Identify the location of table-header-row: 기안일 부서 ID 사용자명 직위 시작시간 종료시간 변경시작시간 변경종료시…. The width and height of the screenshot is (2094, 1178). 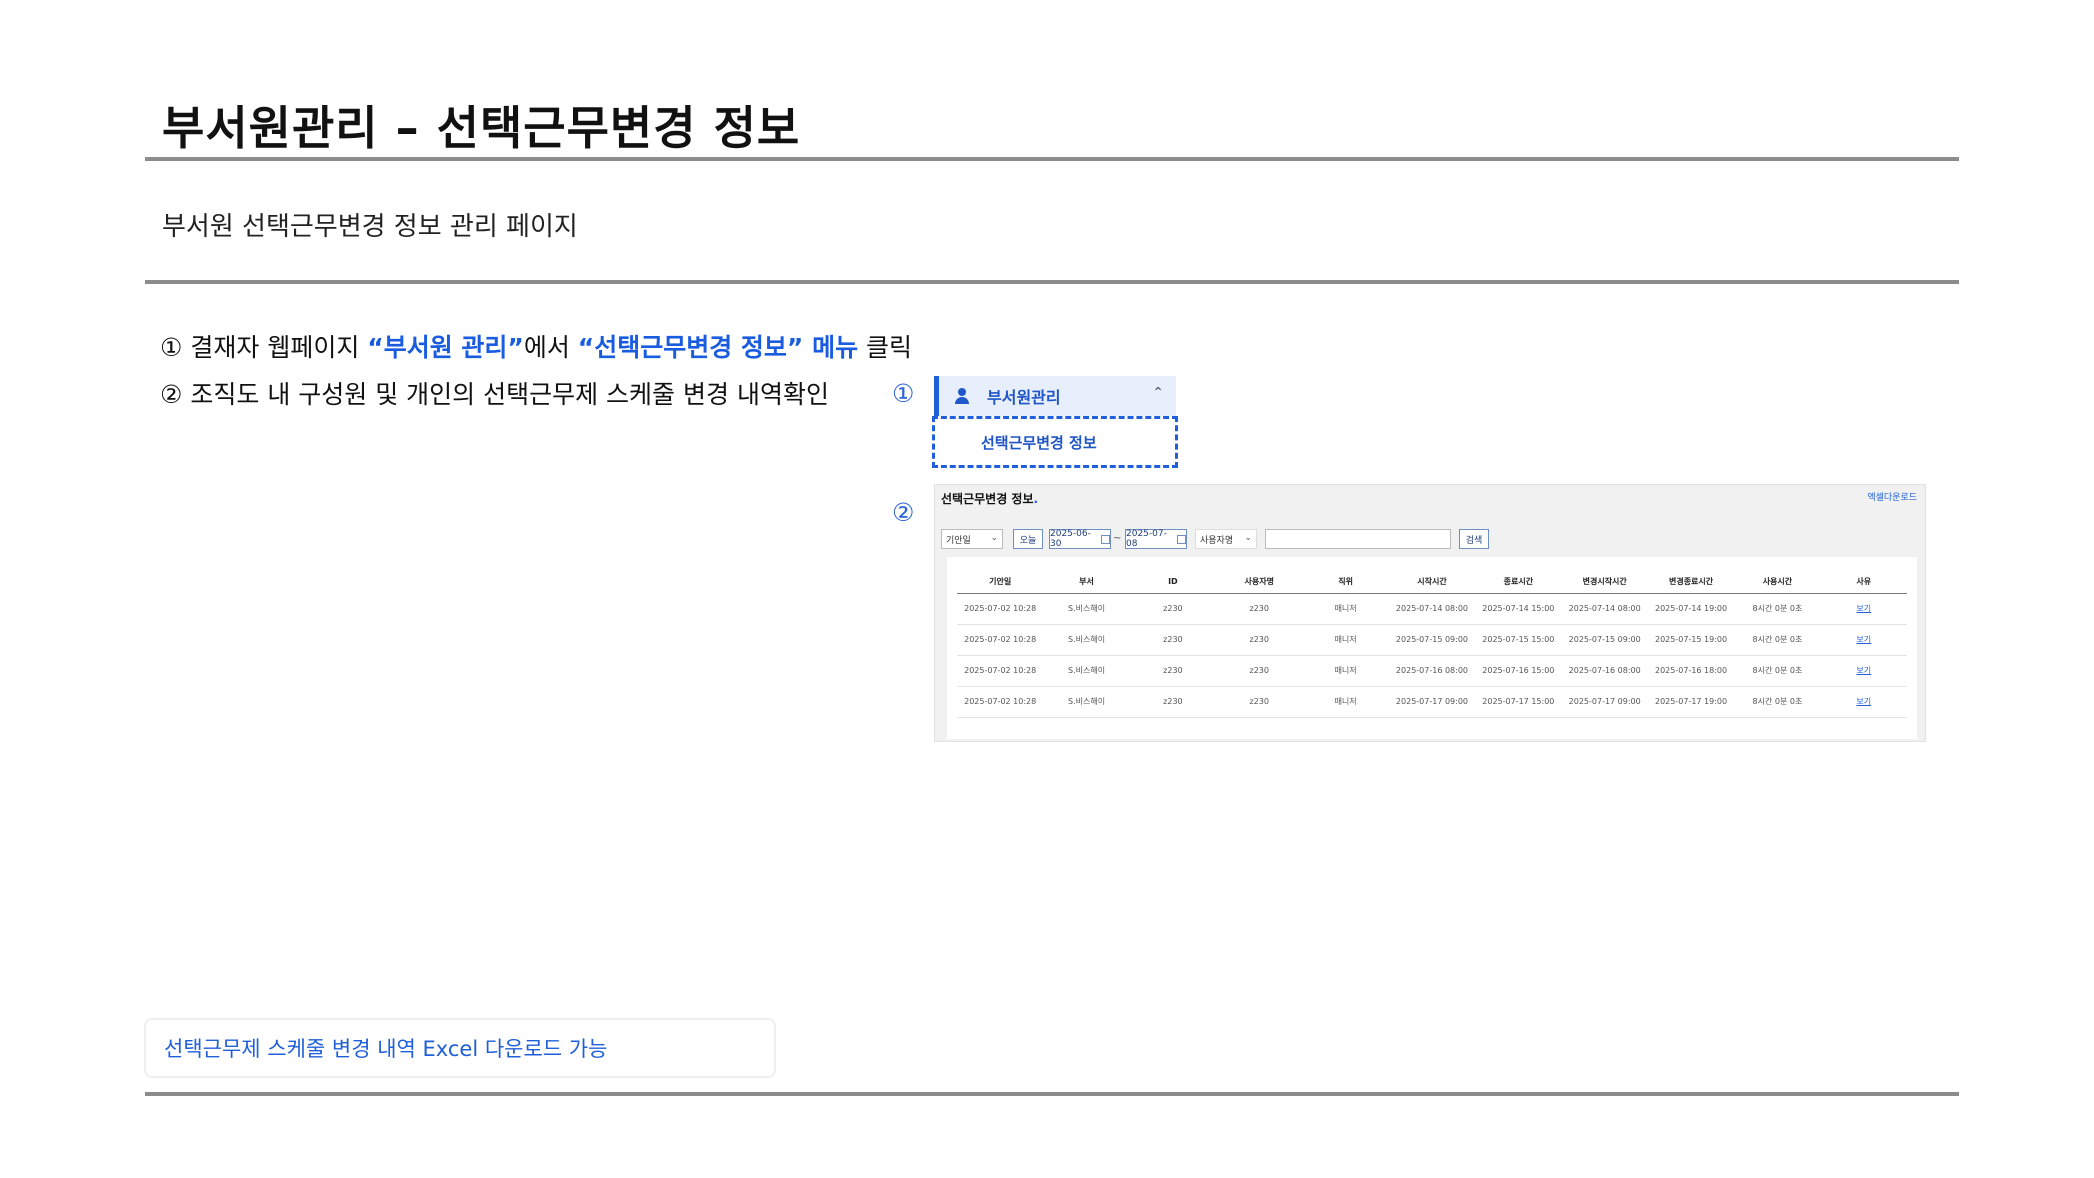
(1432, 582).